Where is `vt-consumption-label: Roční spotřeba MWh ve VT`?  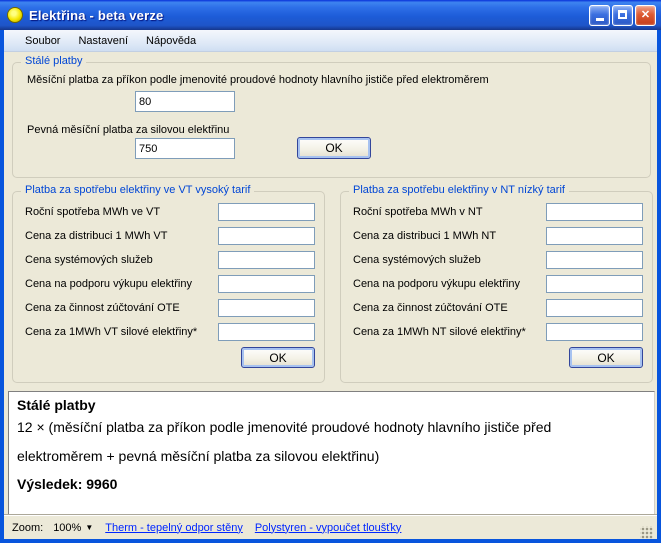 vt-consumption-label: Roční spotřeba MWh ve VT is located at coordinates (93, 212).